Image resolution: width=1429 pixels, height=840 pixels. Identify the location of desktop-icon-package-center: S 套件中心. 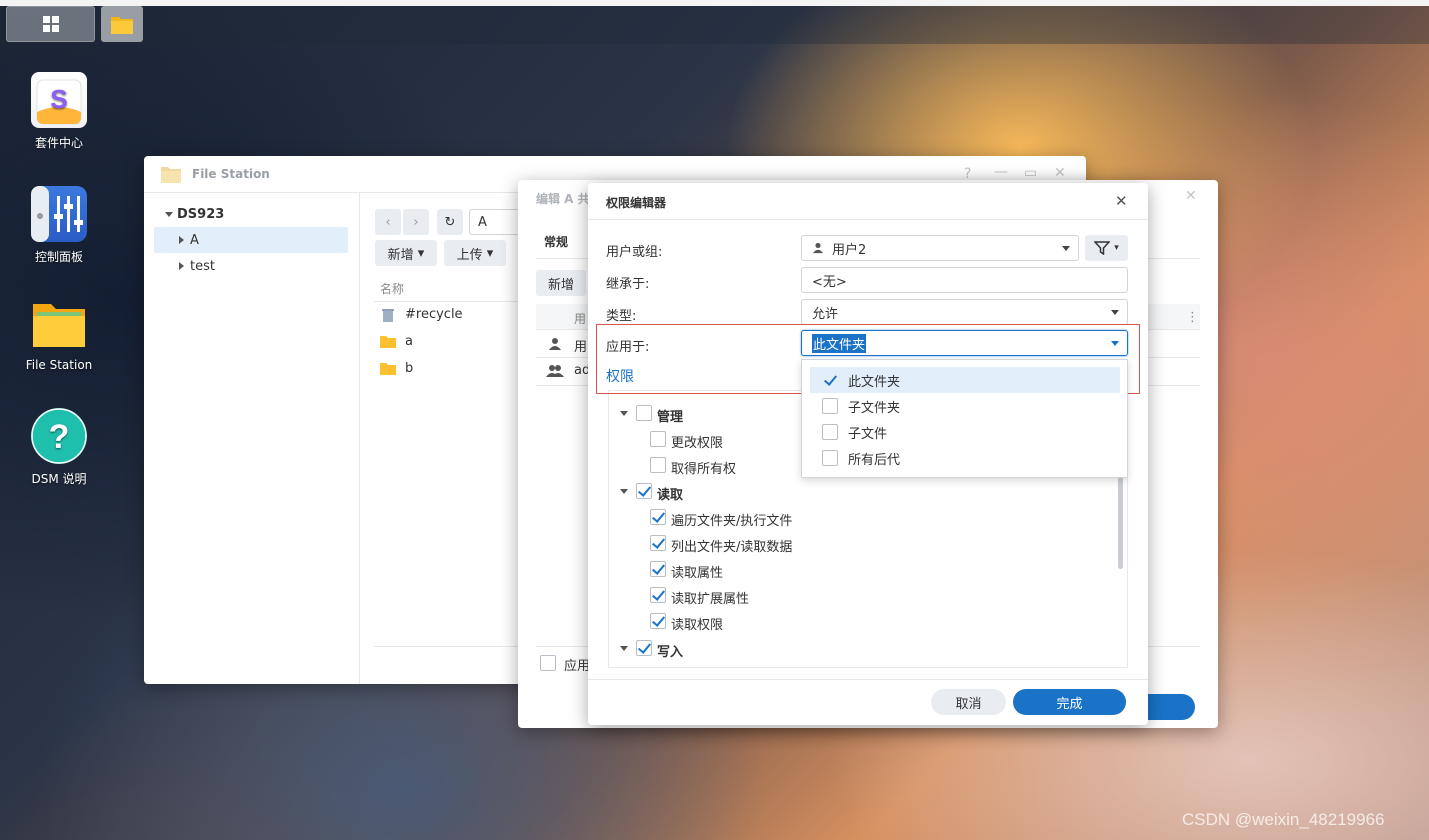
(59, 111).